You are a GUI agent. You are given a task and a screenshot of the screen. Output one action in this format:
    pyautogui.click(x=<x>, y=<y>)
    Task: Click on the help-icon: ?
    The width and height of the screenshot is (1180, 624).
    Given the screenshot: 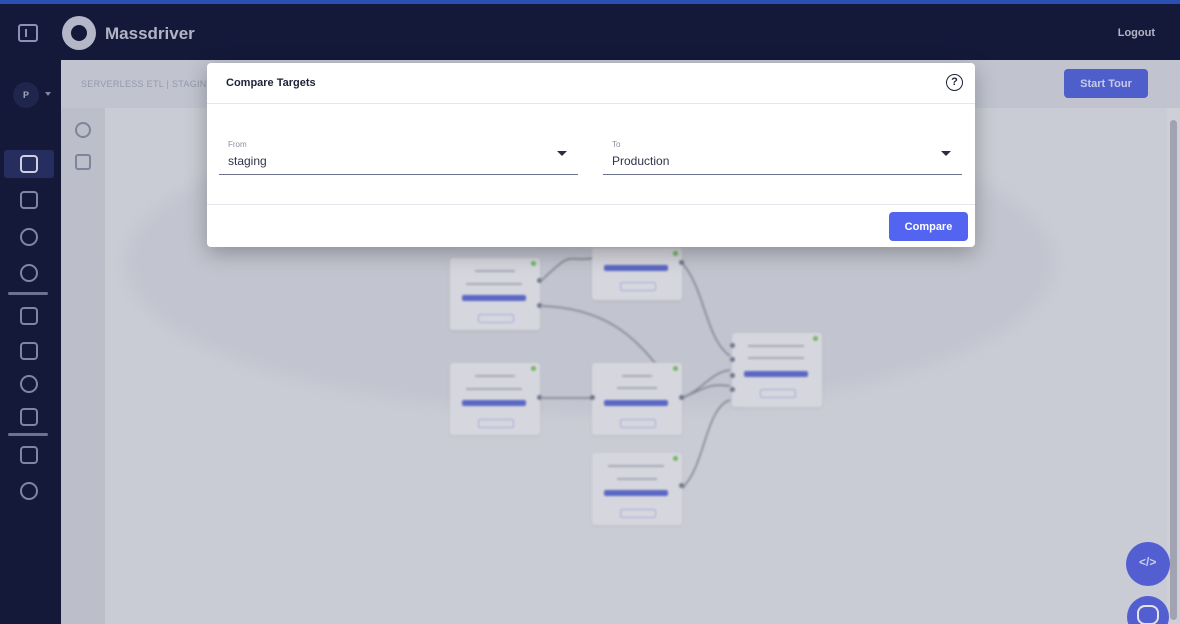 What is the action you would take?
    pyautogui.click(x=954, y=82)
    